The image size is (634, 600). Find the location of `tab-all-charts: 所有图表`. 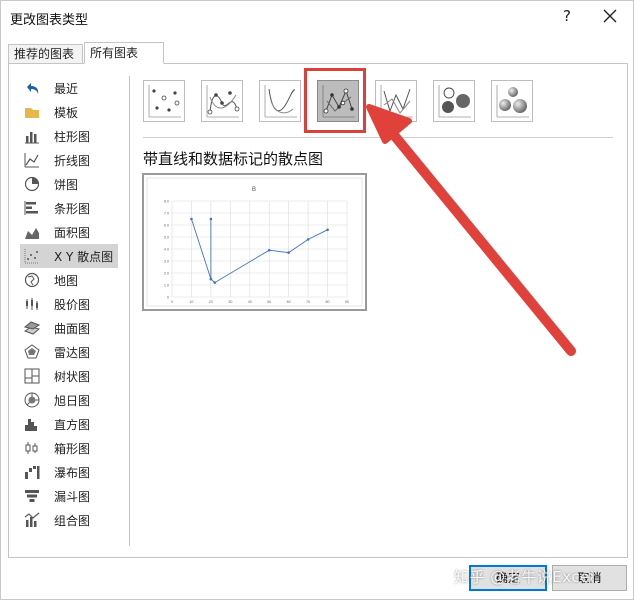

tab-all-charts: 所有图表 is located at coordinates (124, 53).